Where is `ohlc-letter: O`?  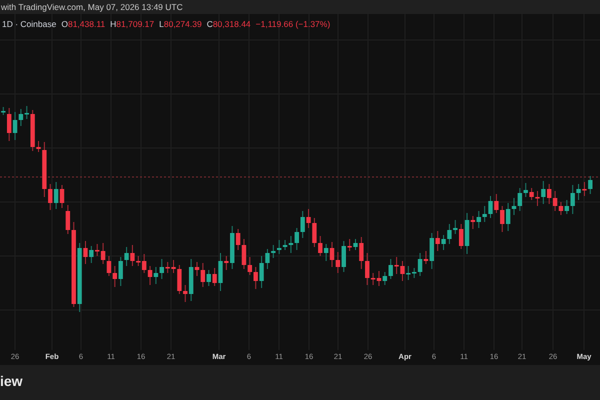 ohlc-letter: O is located at coordinates (64, 24).